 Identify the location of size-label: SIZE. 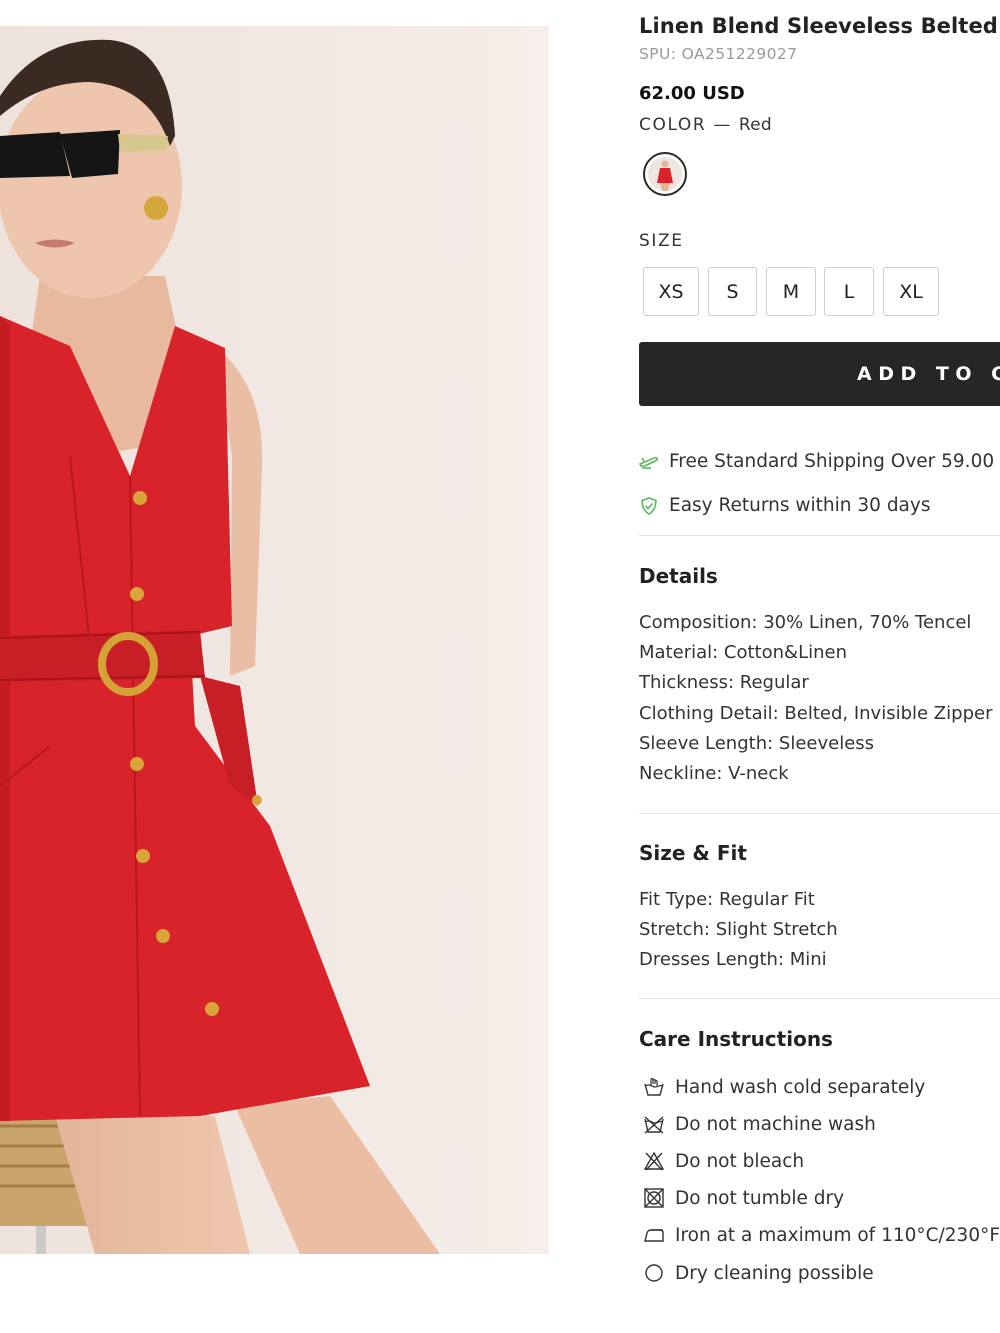
(661, 241).